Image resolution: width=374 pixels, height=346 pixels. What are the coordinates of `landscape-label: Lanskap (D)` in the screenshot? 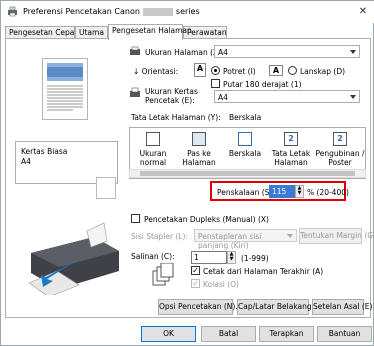 It's located at (323, 71).